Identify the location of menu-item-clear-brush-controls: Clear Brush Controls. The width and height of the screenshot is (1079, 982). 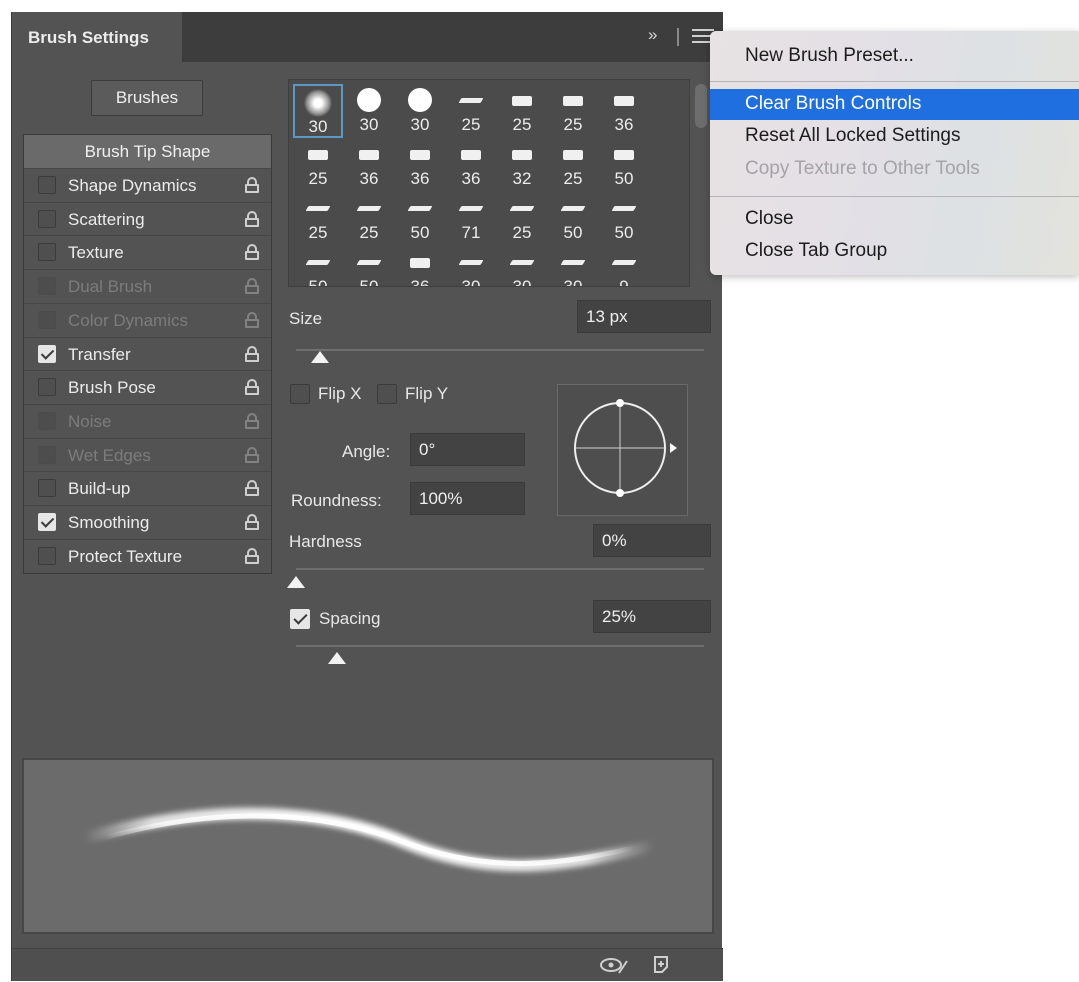
(894, 104).